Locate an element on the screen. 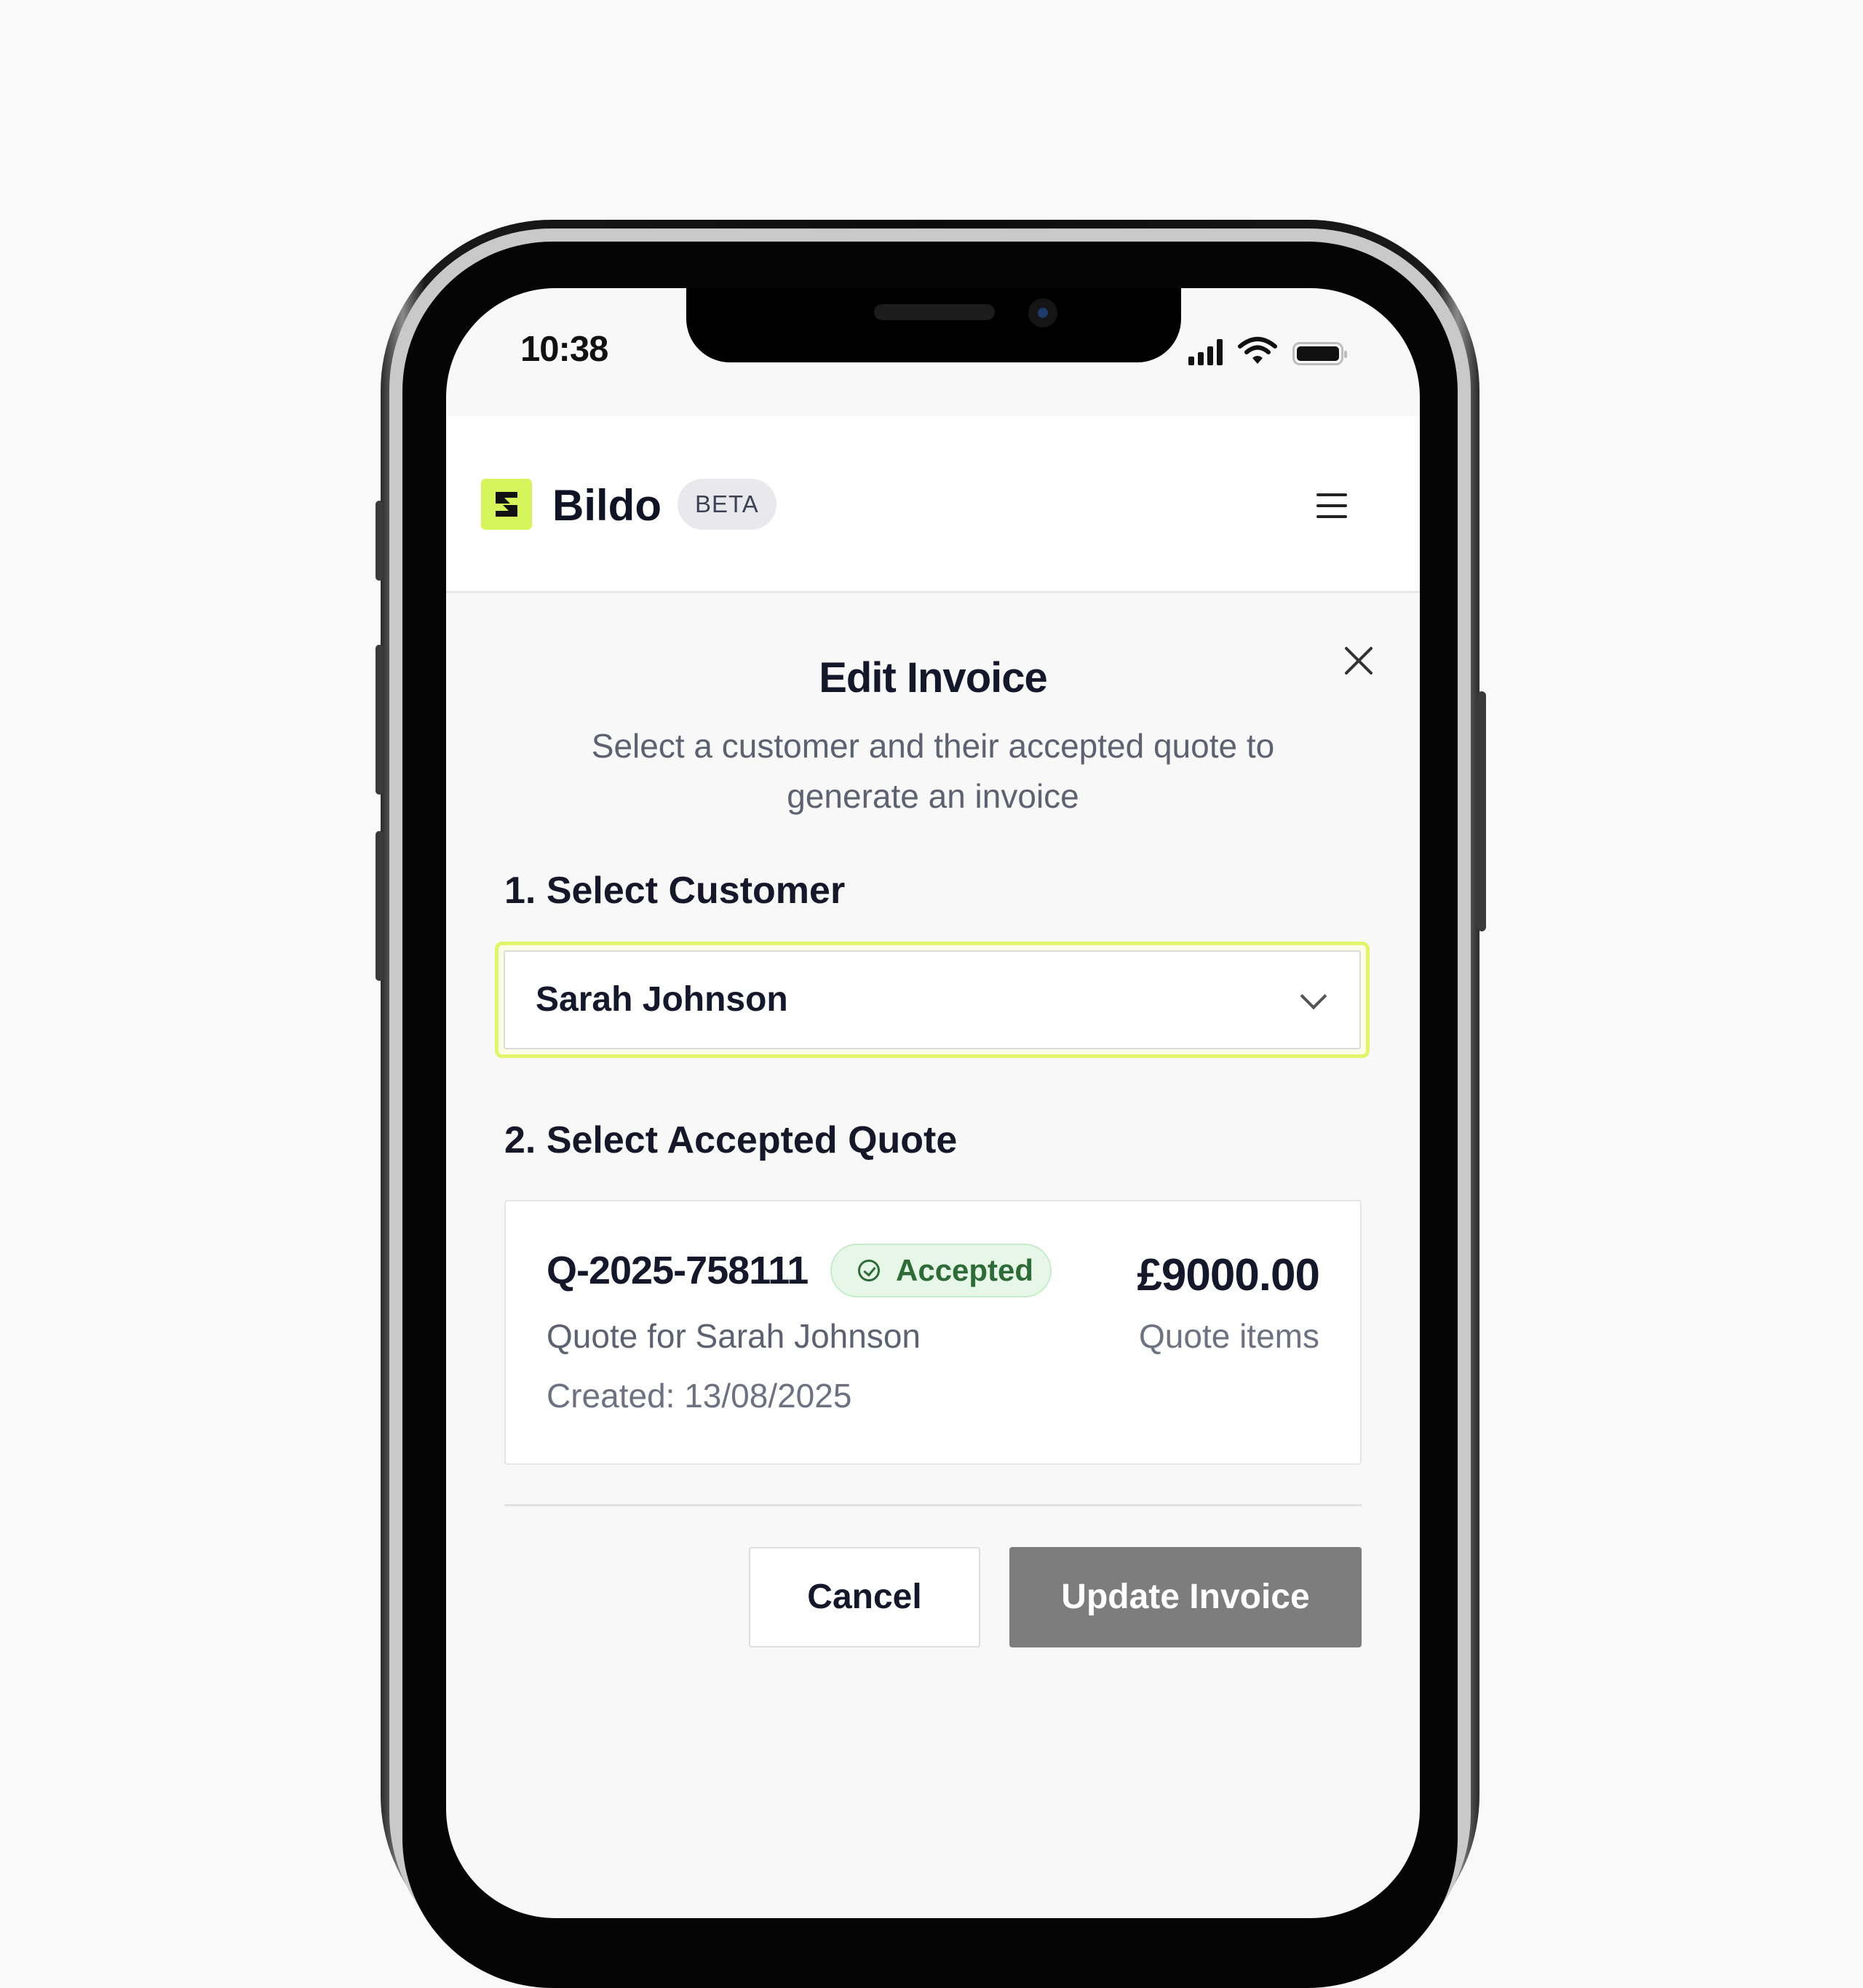 The height and width of the screenshot is (1988, 1863). camera is located at coordinates (1043, 312).